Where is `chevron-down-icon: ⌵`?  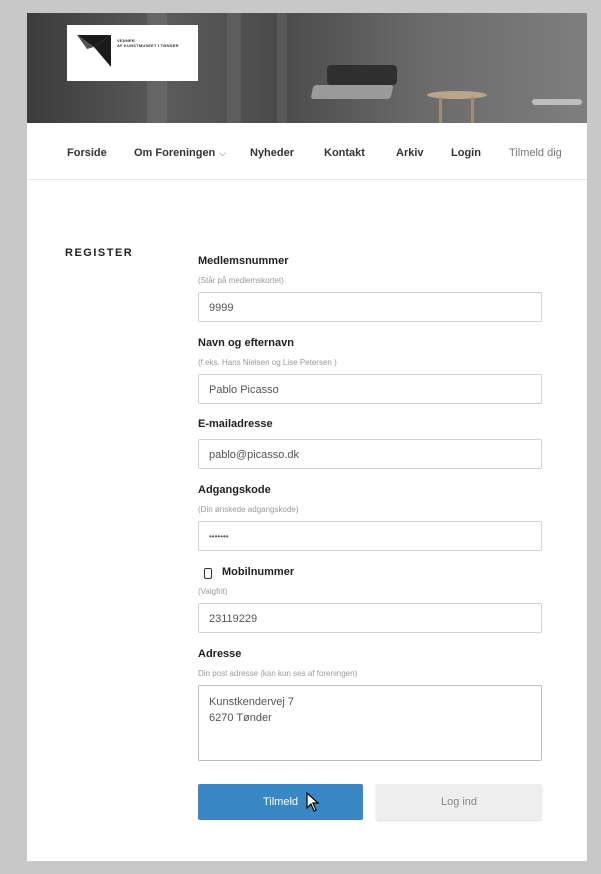
chevron-down-icon: ⌵ is located at coordinates (223, 153).